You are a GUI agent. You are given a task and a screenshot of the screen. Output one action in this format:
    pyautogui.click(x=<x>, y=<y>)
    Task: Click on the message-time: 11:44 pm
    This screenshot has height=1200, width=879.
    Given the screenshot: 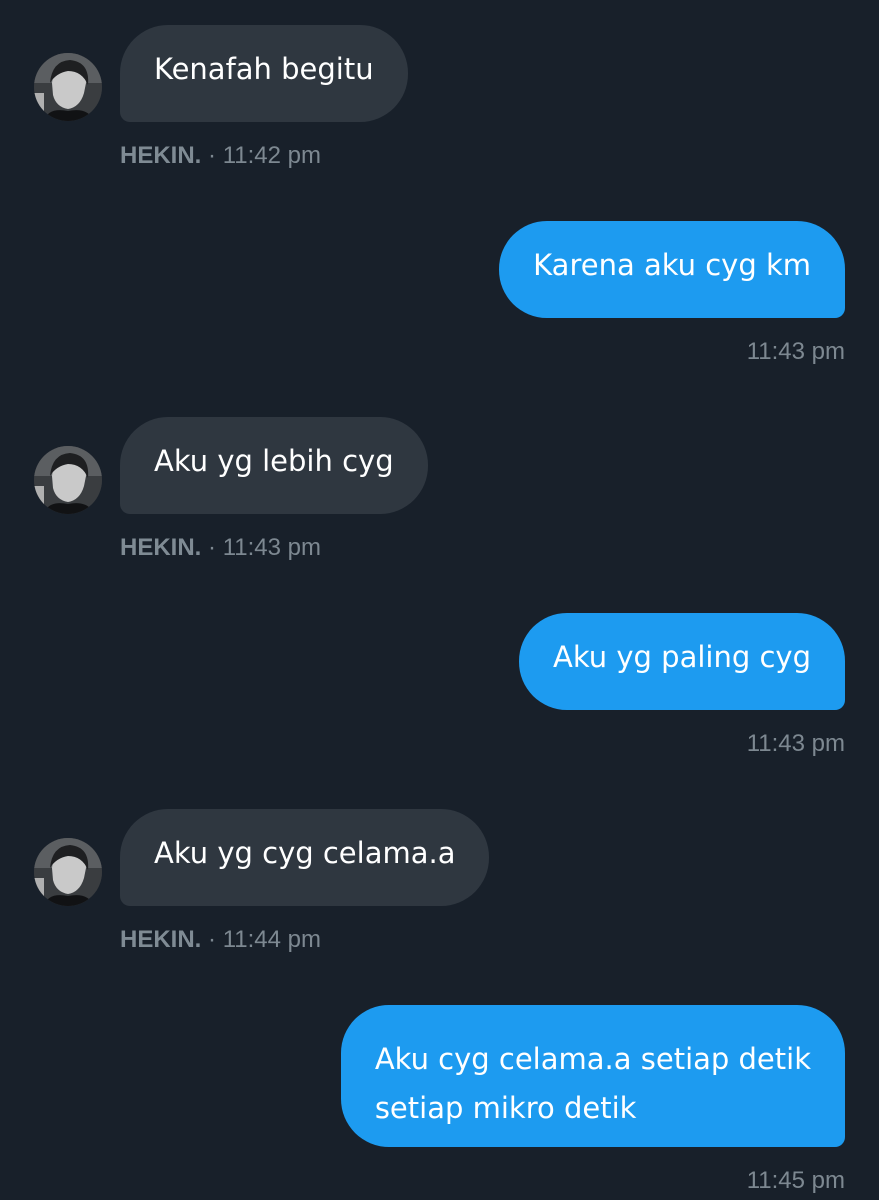 What is the action you would take?
    pyautogui.click(x=271, y=939)
    